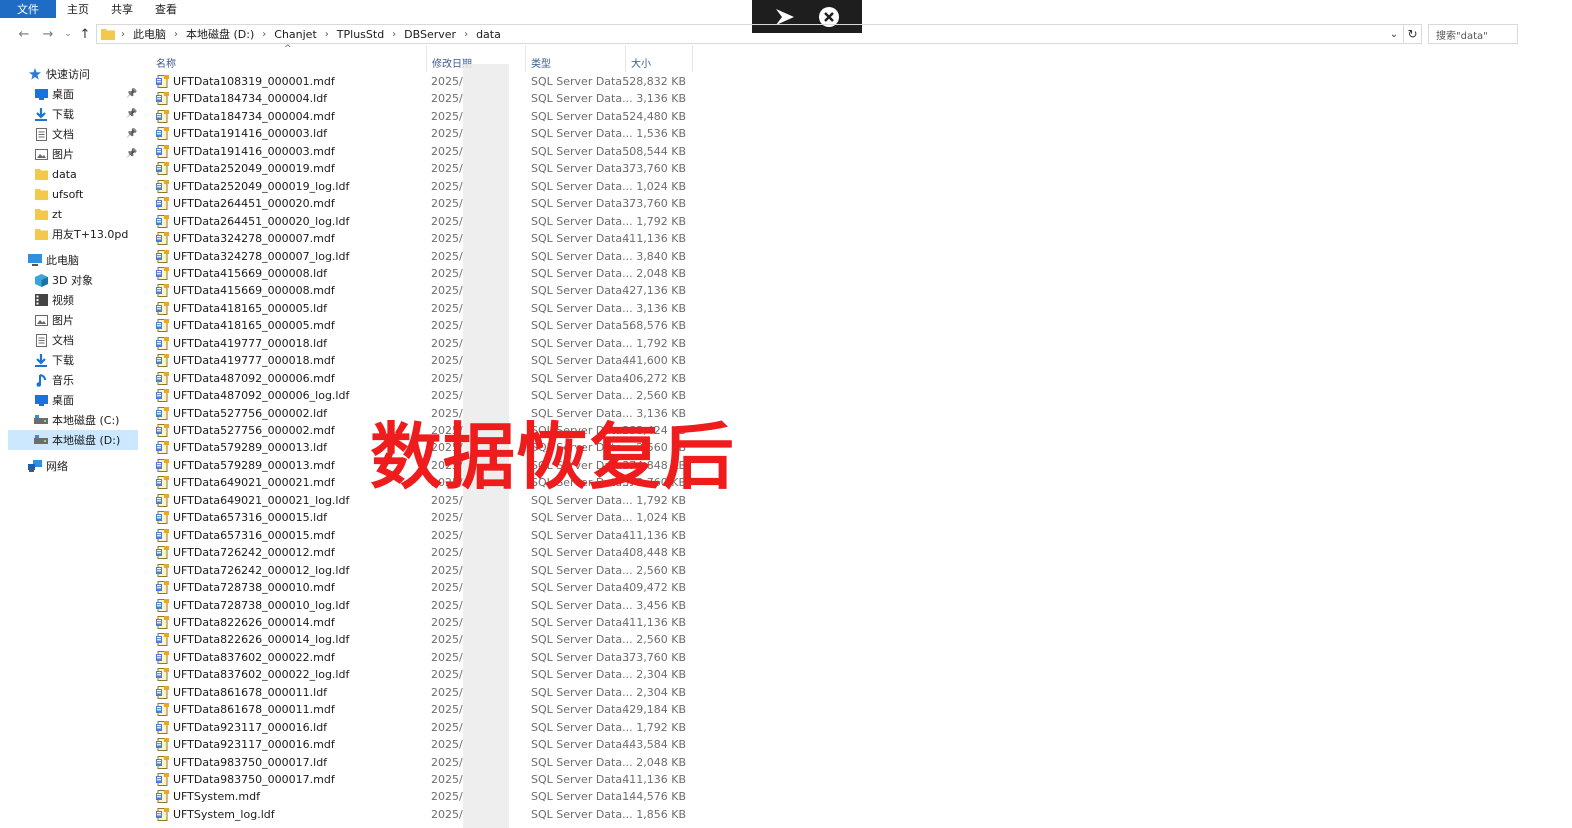  Describe the element at coordinates (661, 134) in the screenshot. I see `file-size: 1,536 KB` at that location.